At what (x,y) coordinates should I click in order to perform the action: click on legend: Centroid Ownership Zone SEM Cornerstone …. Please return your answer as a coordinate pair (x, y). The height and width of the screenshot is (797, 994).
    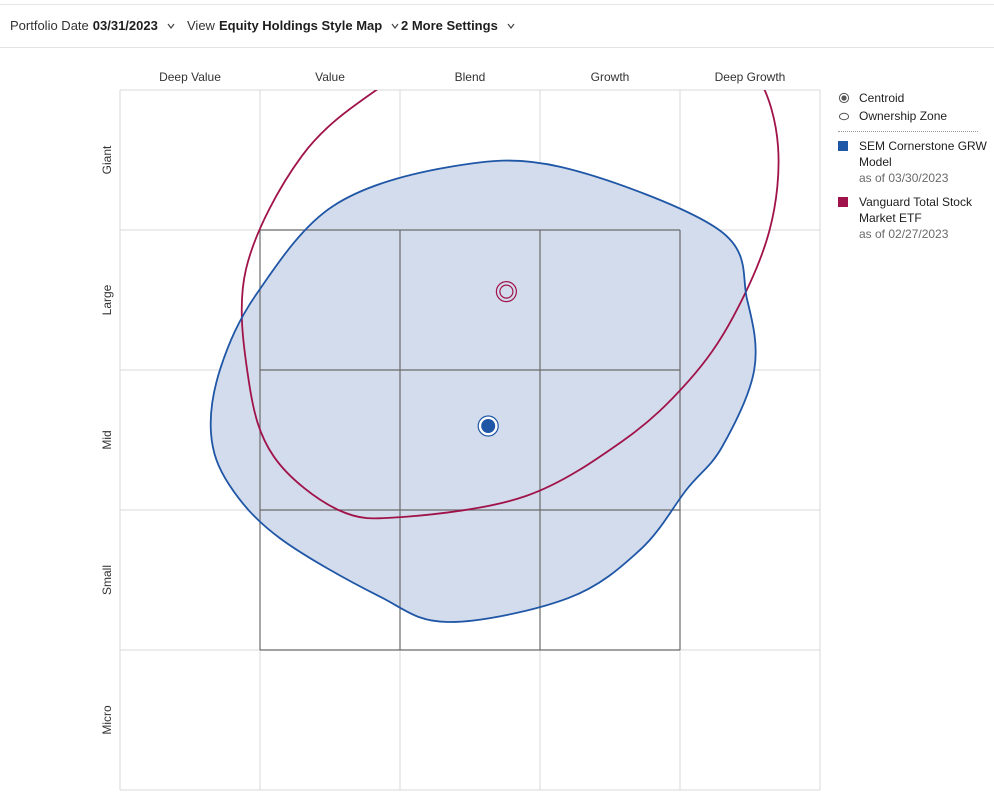
    Looking at the image, I should click on (913, 166).